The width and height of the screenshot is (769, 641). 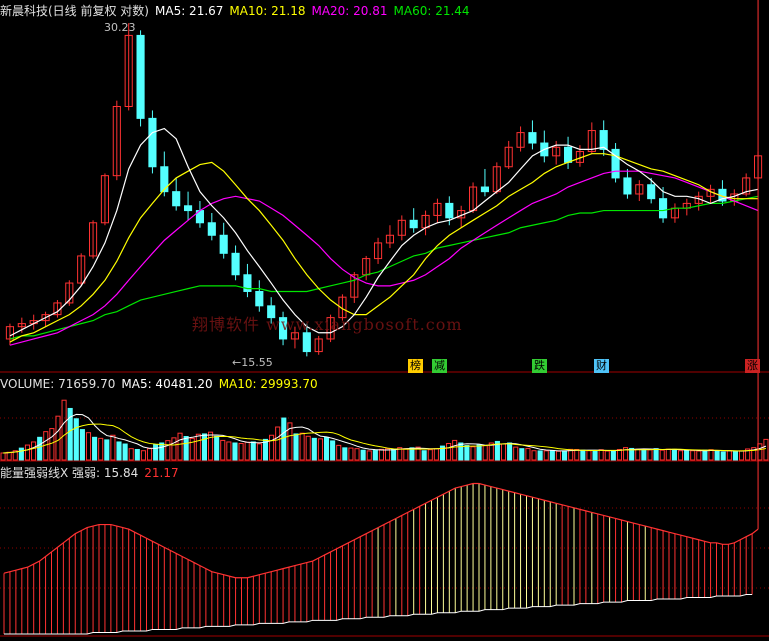 I want to click on indicator-value2: 21.17, so click(x=161, y=473).